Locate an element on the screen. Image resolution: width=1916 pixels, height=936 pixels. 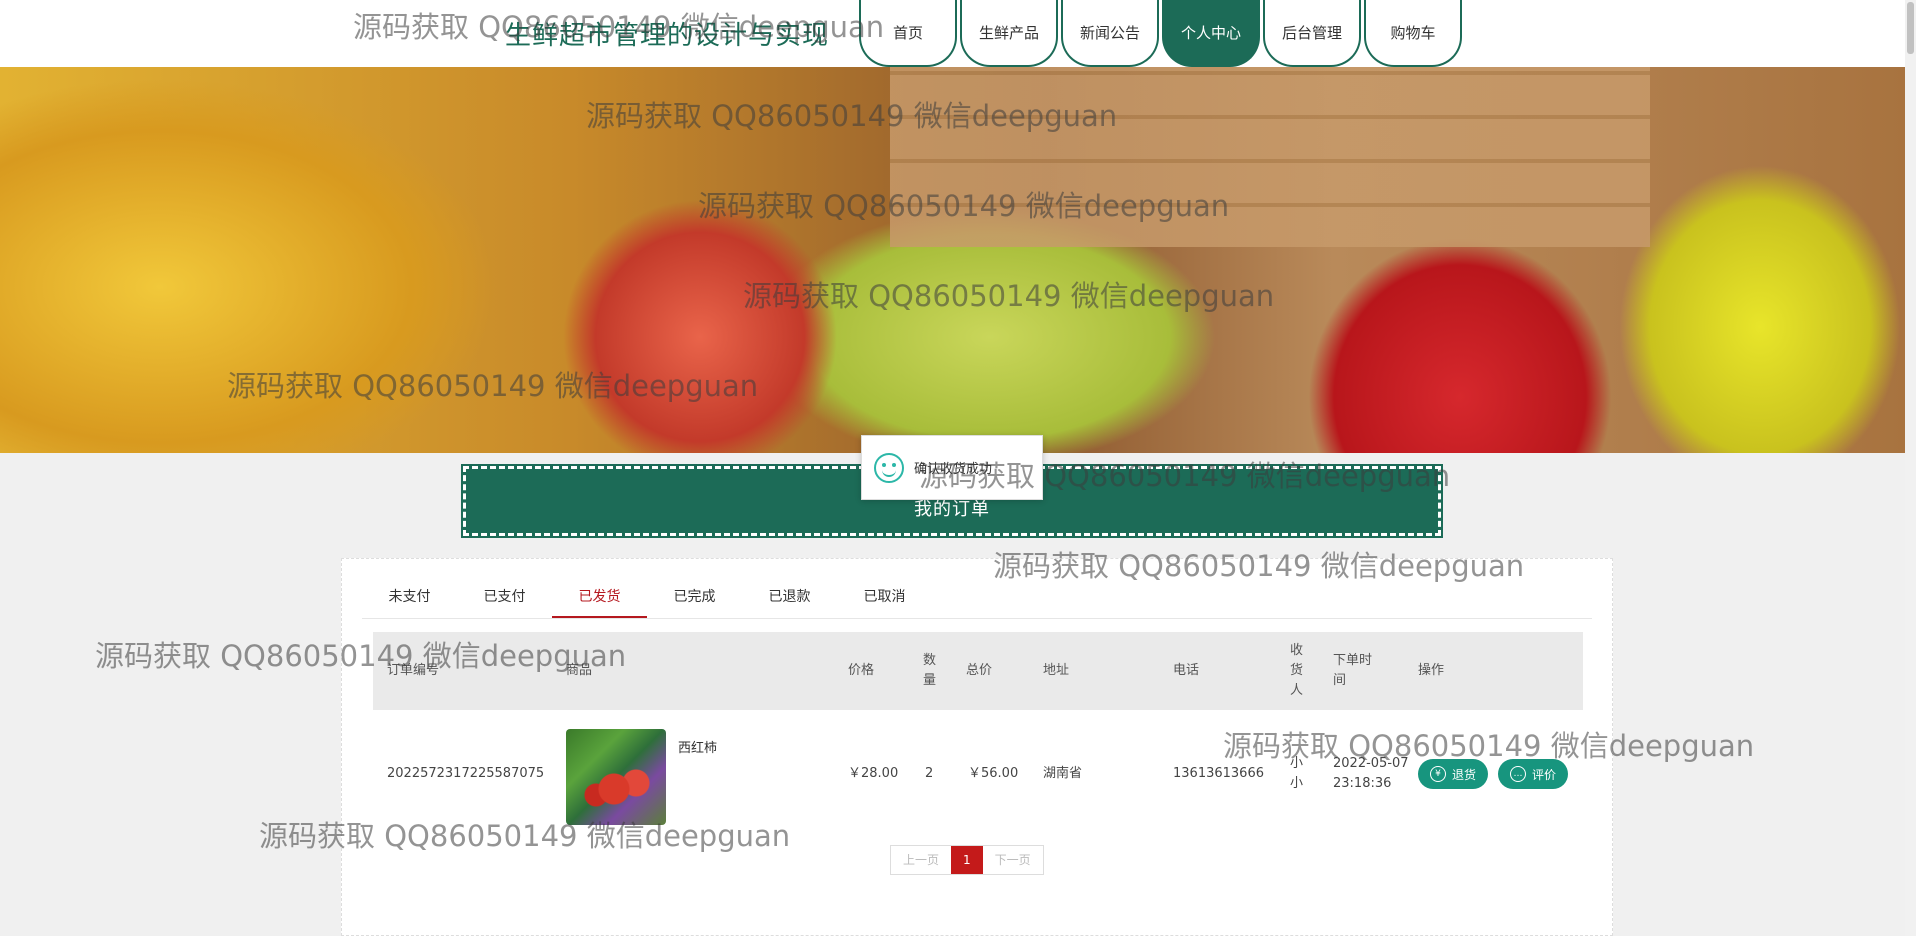
cell-order-time: 2022-05-07 23:18:36 is located at coordinates (1371, 773).